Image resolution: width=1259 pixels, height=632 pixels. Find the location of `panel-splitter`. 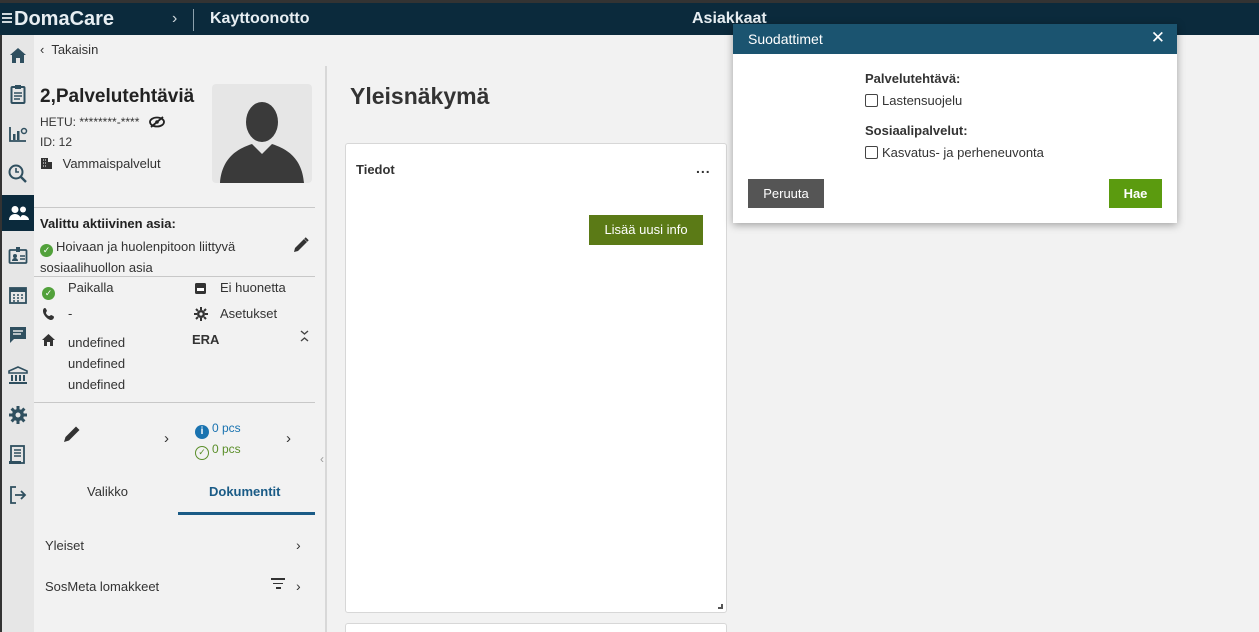

panel-splitter is located at coordinates (326, 349).